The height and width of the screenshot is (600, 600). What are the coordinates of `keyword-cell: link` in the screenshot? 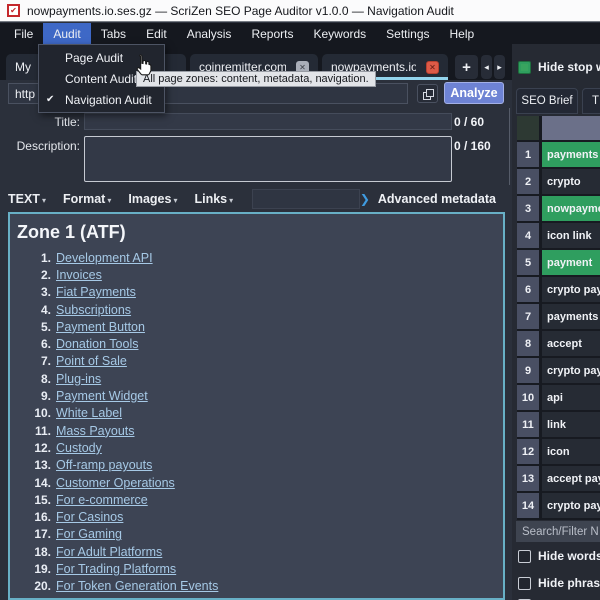 It's located at (571, 424).